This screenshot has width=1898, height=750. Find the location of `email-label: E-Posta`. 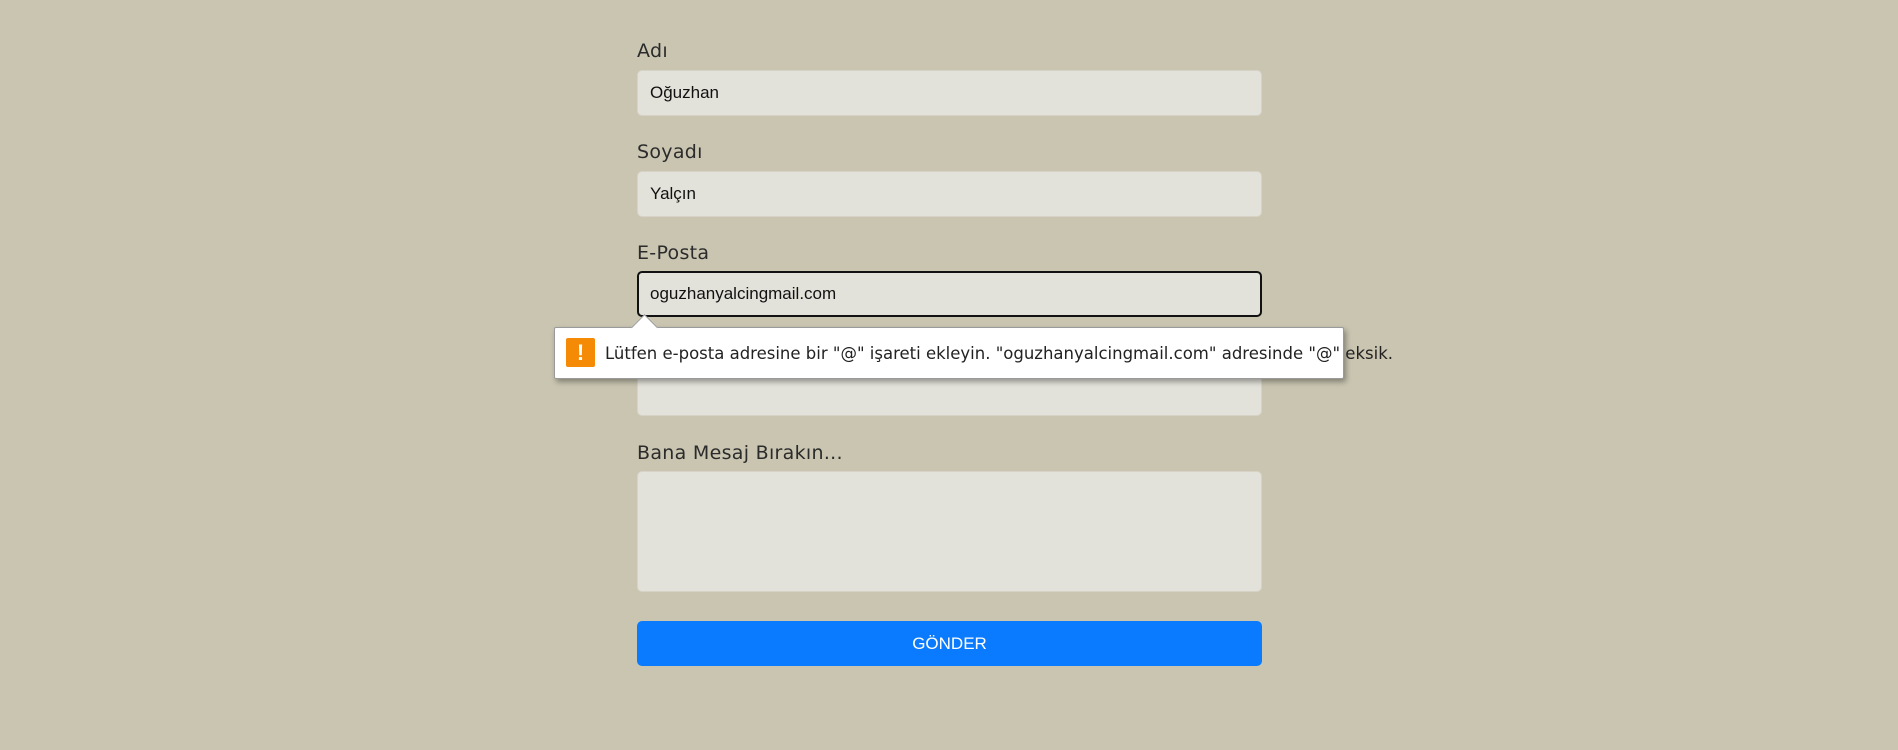

email-label: E-Posta is located at coordinates (673, 253).